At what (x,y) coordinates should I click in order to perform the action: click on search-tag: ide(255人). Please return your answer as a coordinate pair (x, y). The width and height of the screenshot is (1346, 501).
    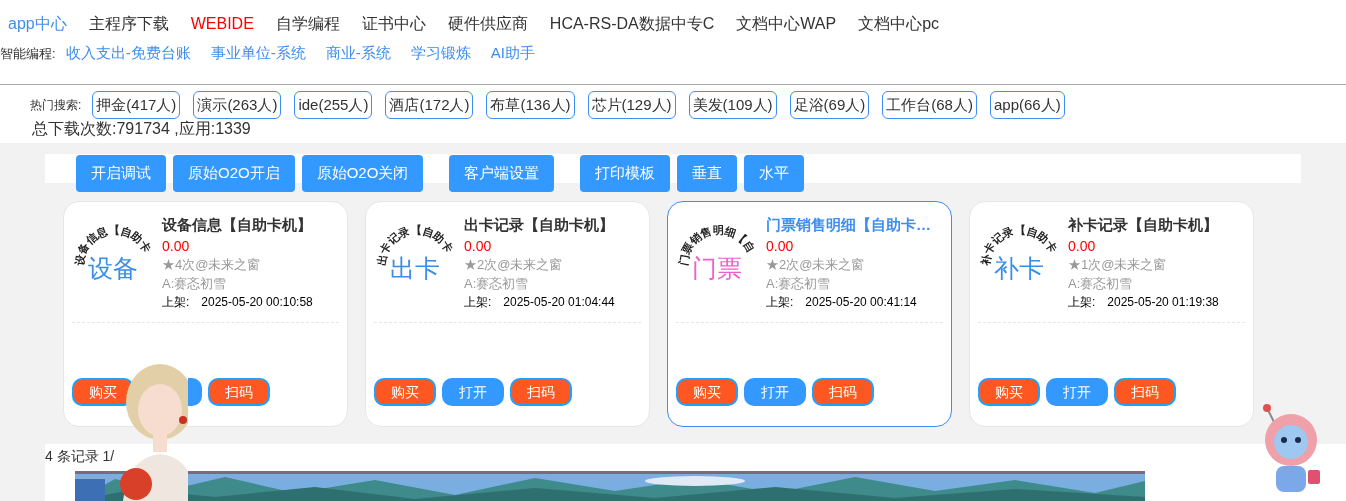
    Looking at the image, I should click on (333, 105).